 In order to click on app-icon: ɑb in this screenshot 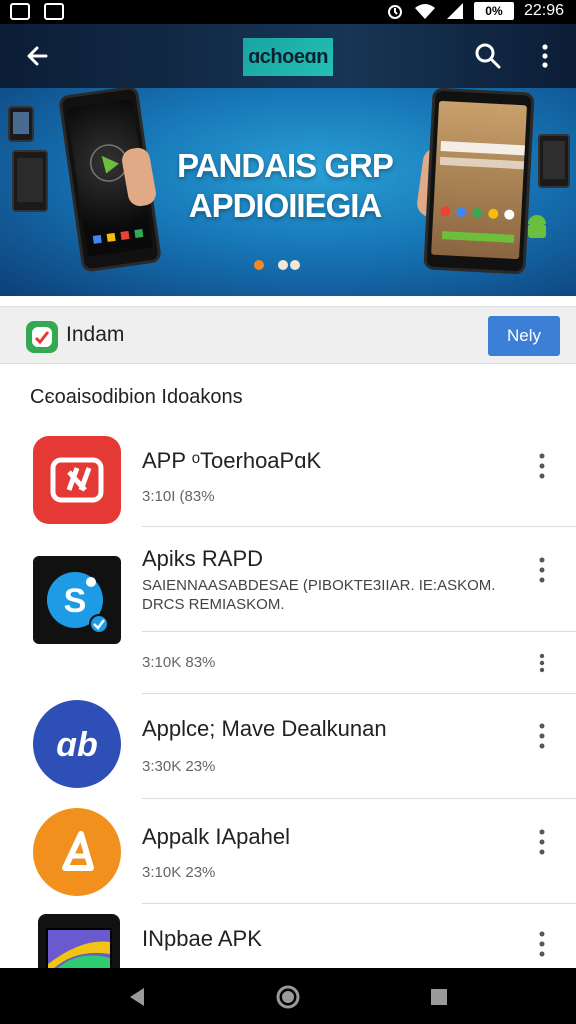, I will do `click(77, 744)`.